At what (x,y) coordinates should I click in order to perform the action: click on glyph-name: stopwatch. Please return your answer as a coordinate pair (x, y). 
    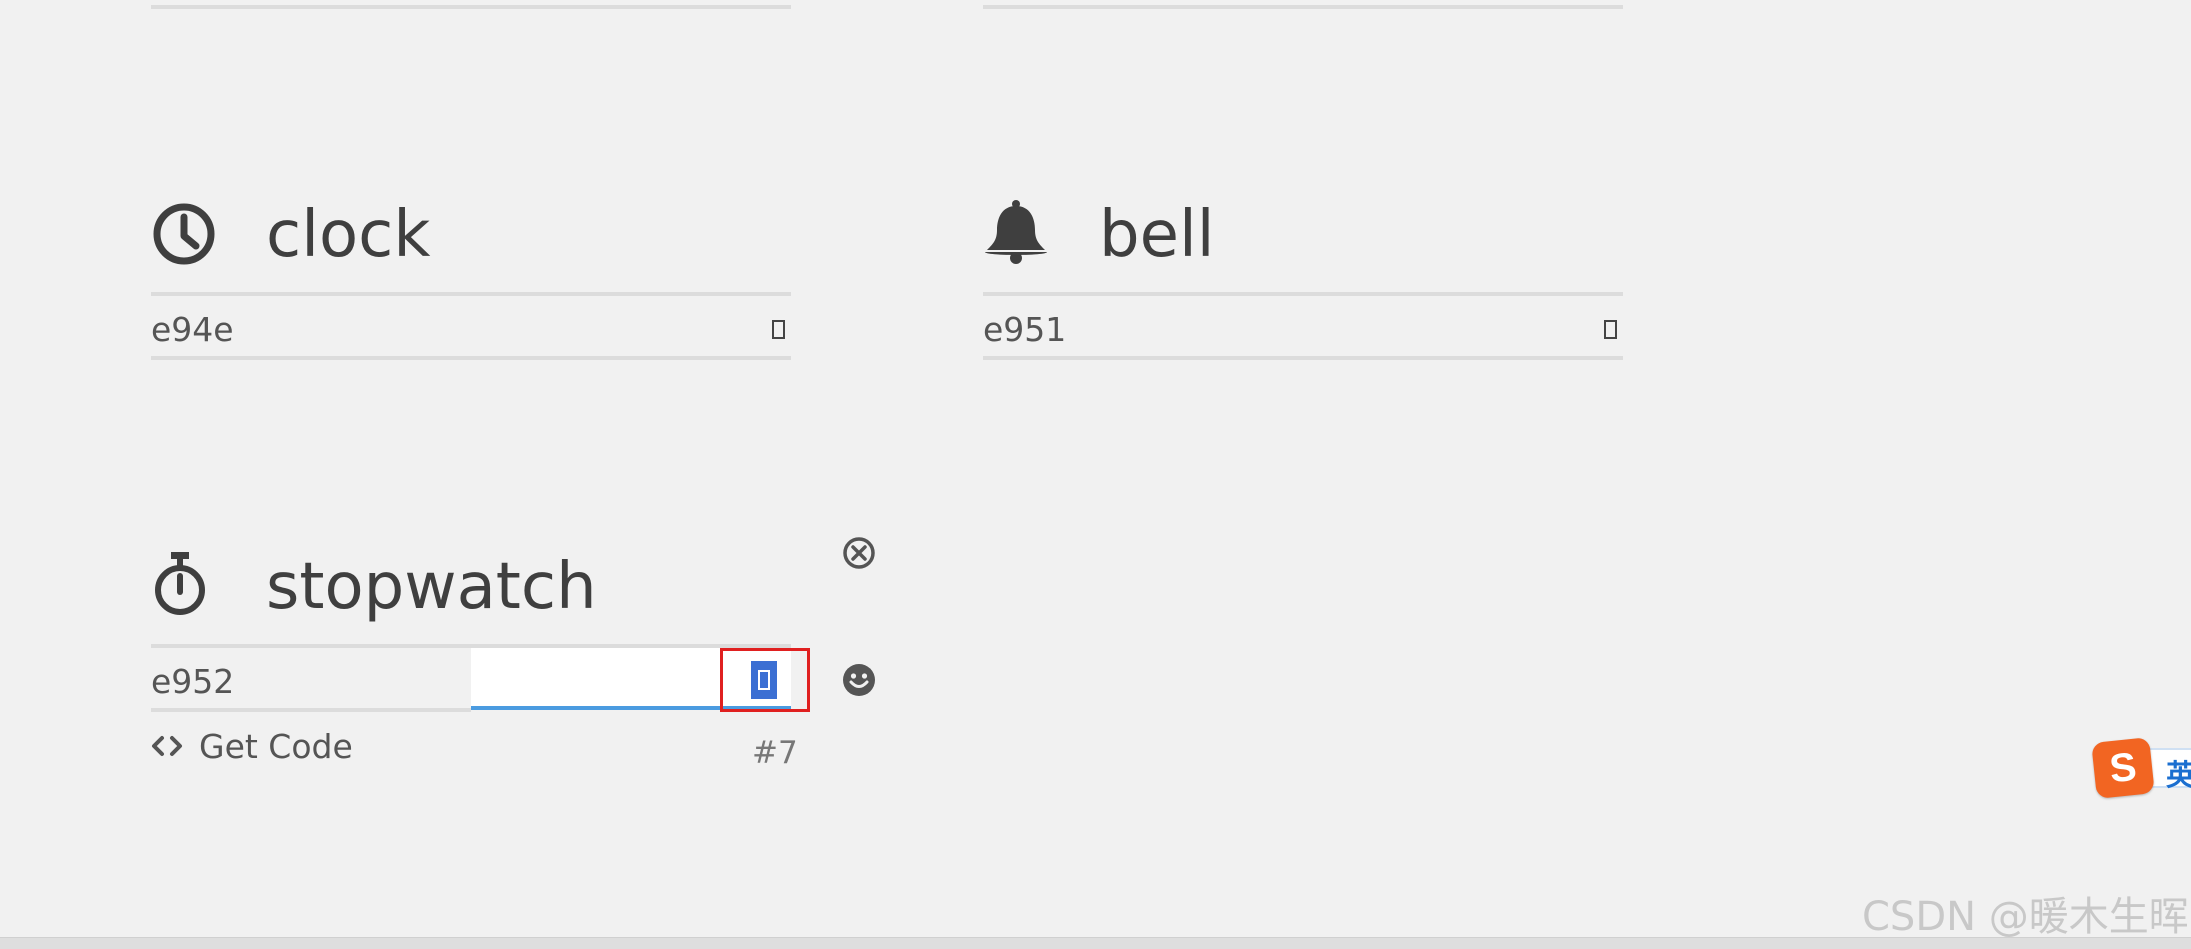
    Looking at the image, I should click on (431, 587).